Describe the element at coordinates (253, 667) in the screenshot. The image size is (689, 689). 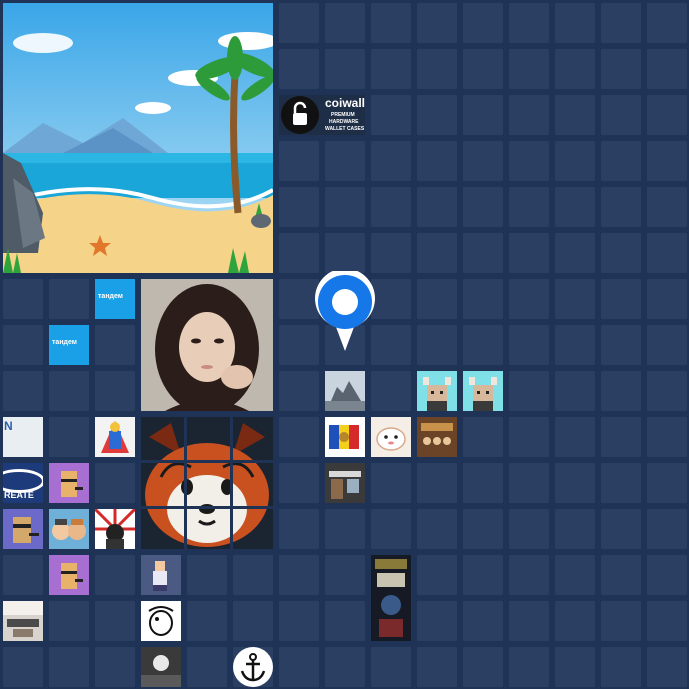
I see `anchor-badge-tile` at that location.